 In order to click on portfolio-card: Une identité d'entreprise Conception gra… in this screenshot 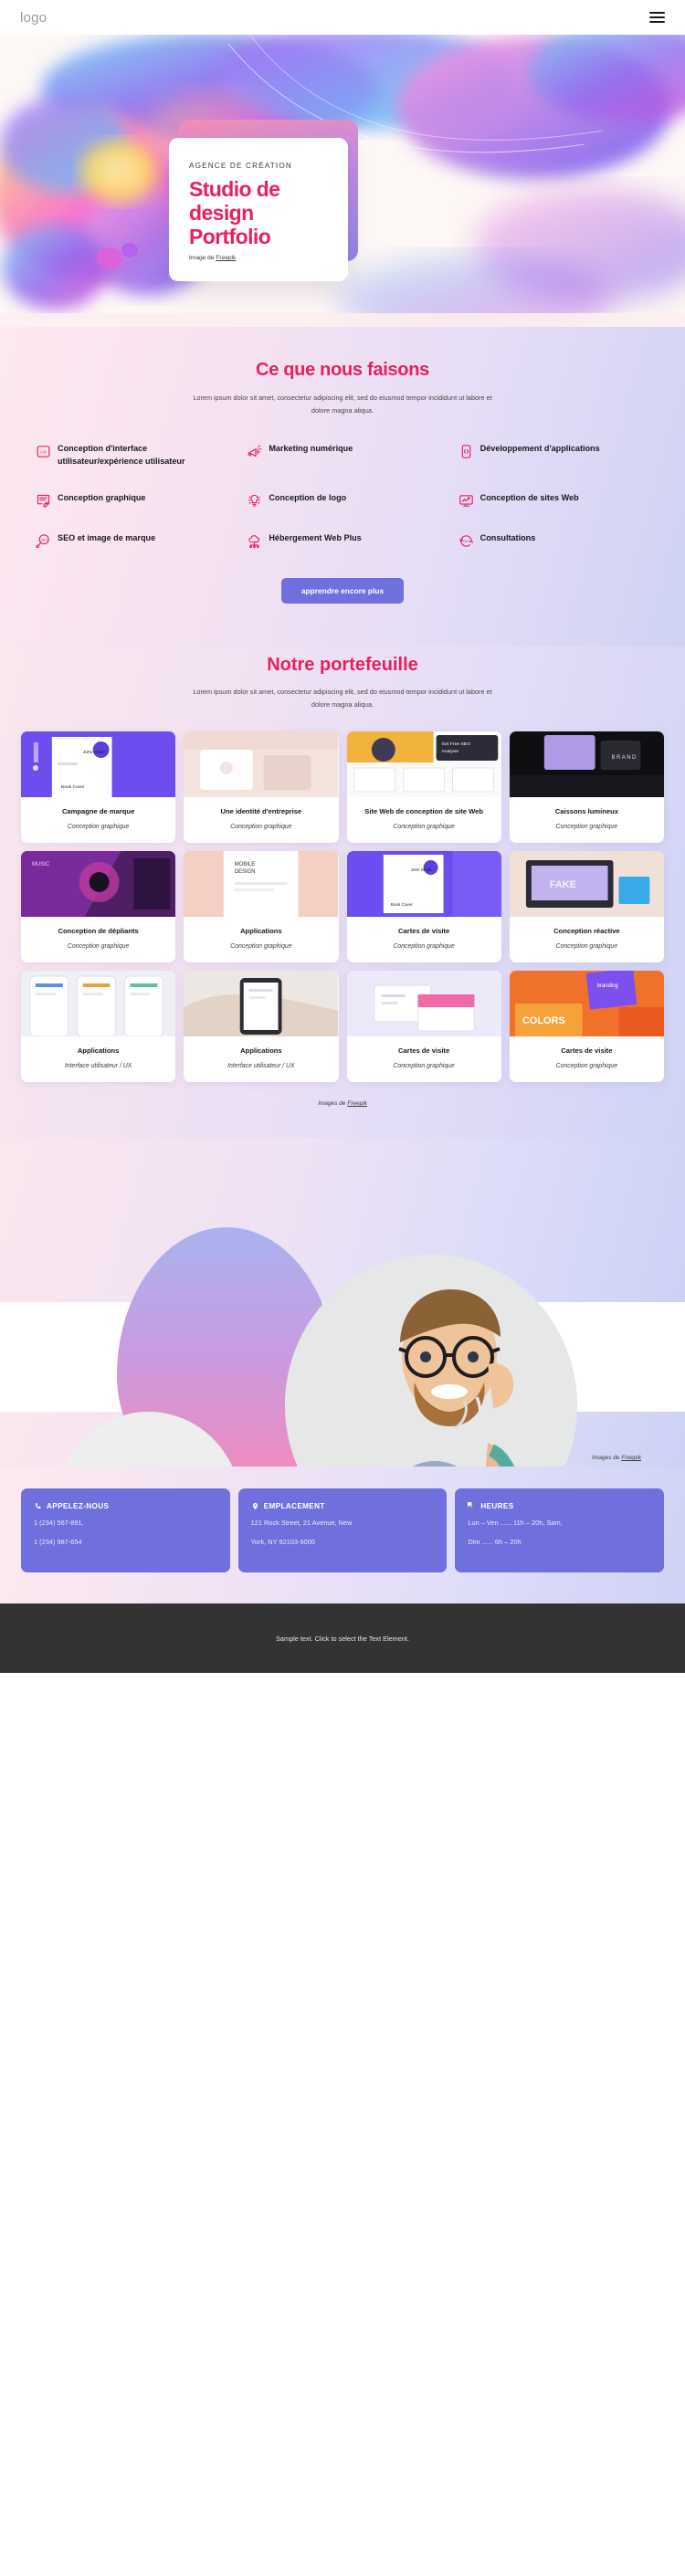, I will do `click(261, 787)`.